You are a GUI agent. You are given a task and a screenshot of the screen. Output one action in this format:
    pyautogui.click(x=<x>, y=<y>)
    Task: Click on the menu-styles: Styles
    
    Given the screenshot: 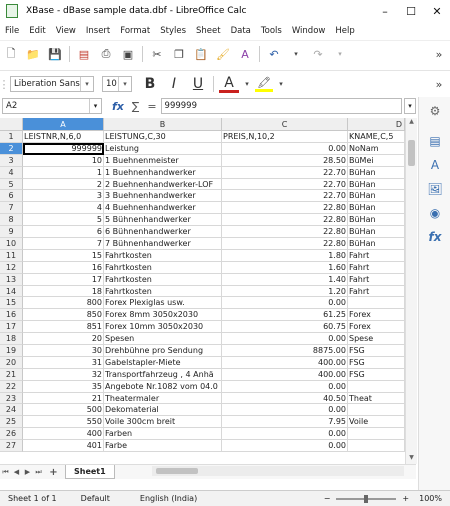 What is the action you would take?
    pyautogui.click(x=173, y=31)
    